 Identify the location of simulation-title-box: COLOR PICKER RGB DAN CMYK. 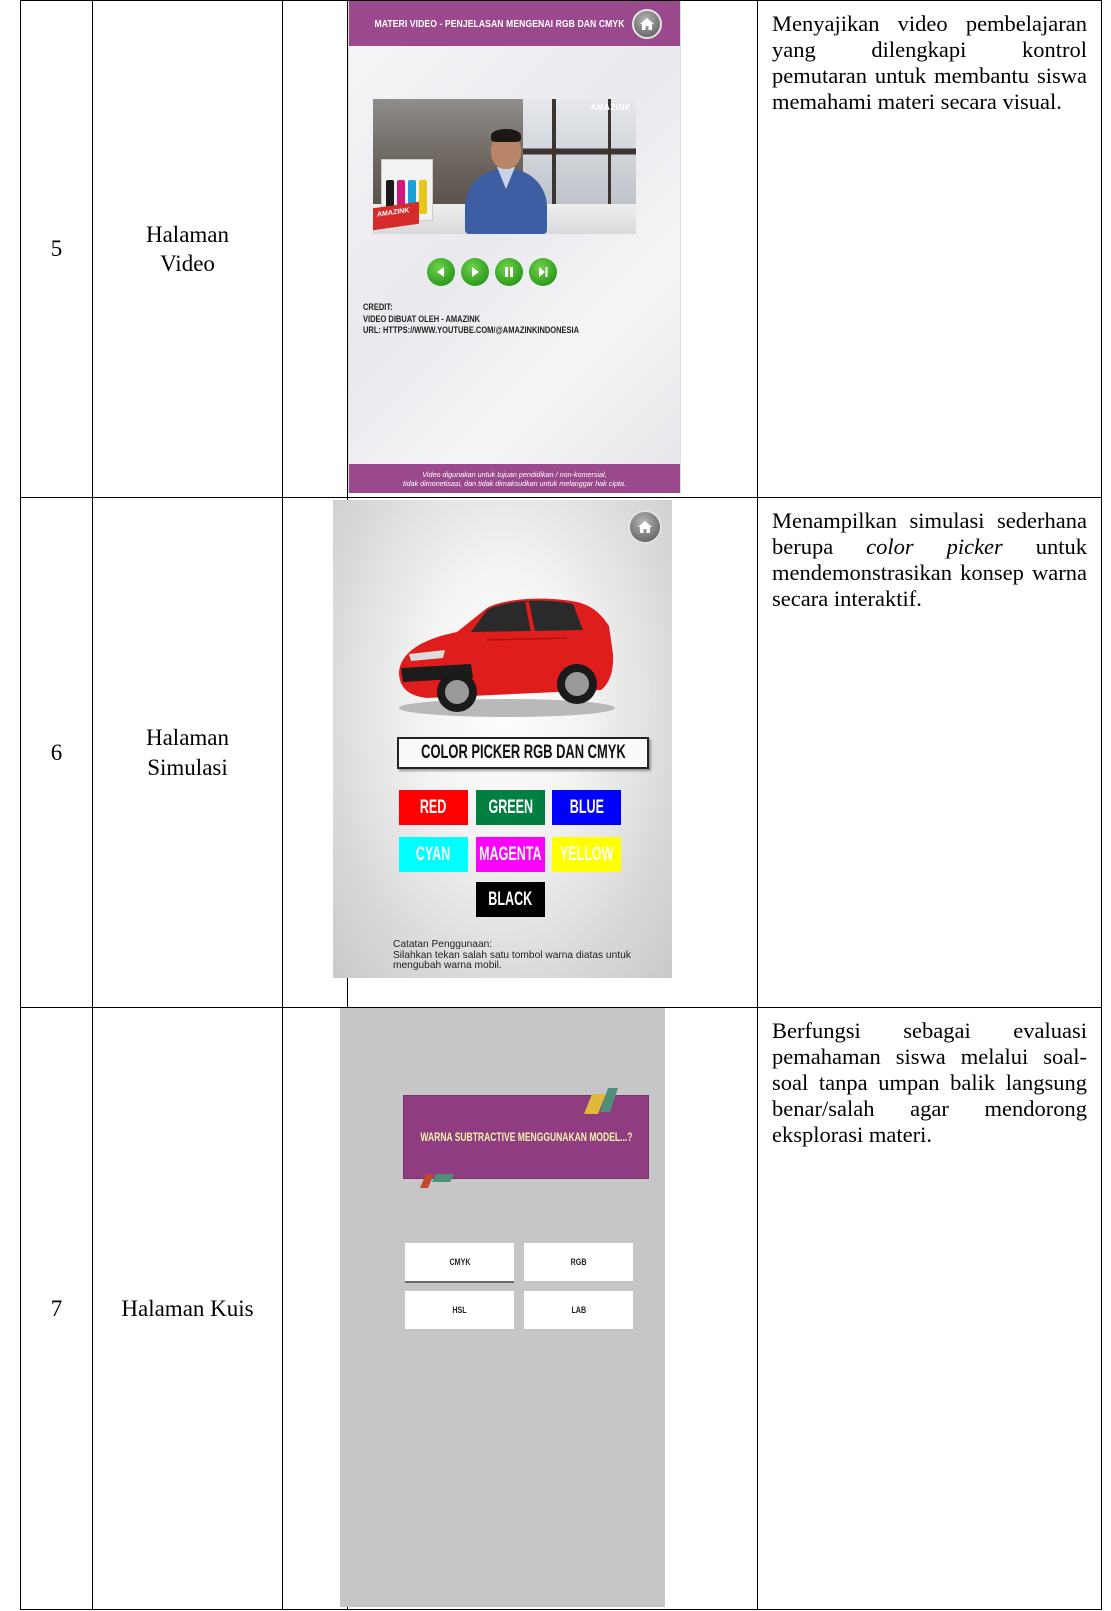
(523, 753).